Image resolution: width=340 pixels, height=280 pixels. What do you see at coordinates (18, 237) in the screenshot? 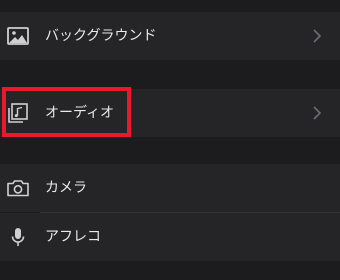
I see `microphone-icon` at bounding box center [18, 237].